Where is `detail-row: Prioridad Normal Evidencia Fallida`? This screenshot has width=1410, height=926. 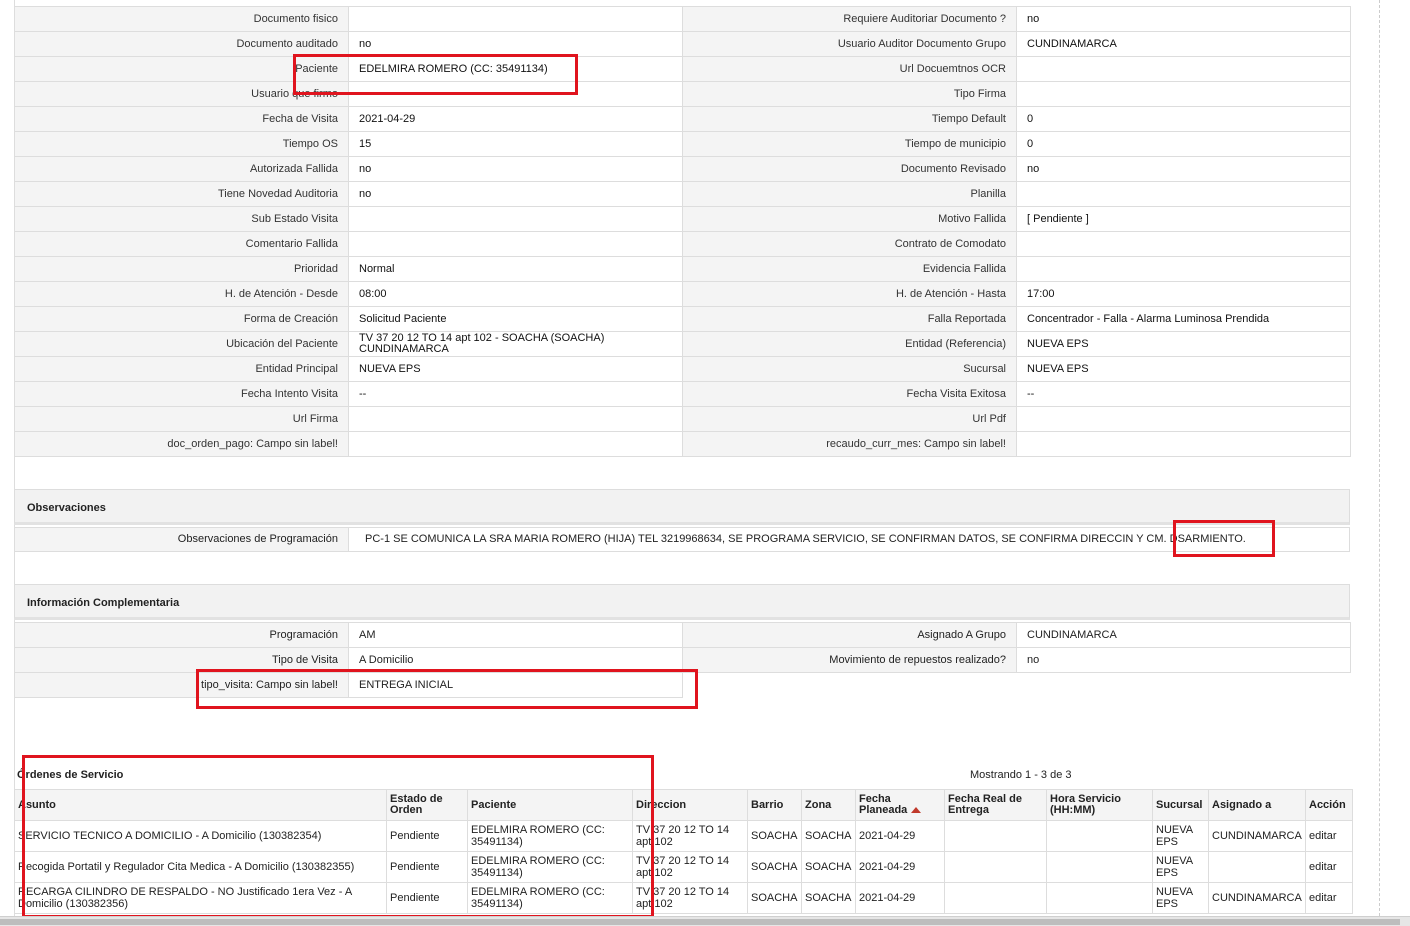 detail-row: Prioridad Normal Evidencia Fallida is located at coordinates (682, 269).